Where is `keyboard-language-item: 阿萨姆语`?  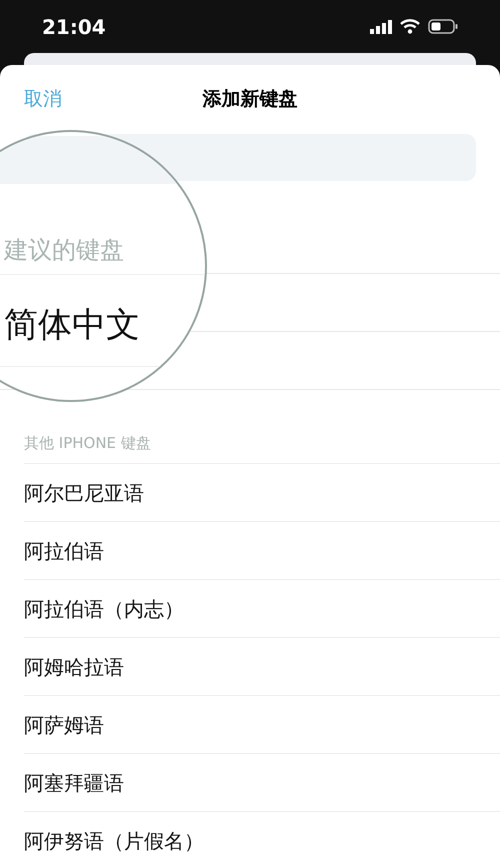
keyboard-language-item: 阿萨姆语 is located at coordinates (64, 725).